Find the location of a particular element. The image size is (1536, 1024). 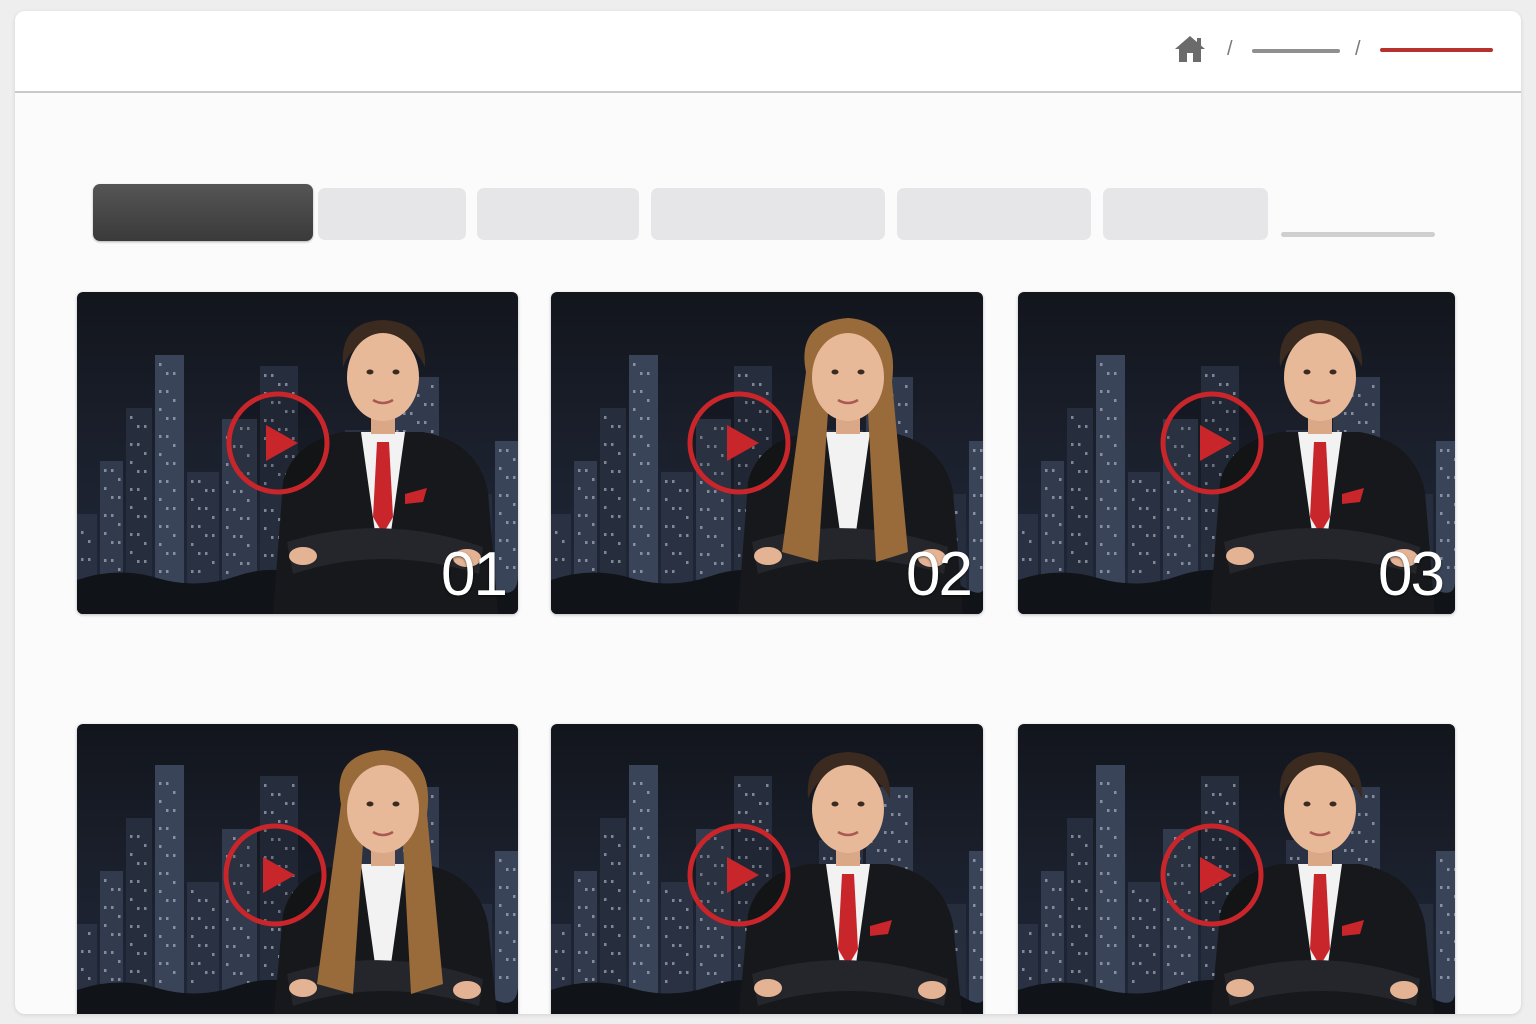

video-card: 01 is located at coordinates (297, 453).